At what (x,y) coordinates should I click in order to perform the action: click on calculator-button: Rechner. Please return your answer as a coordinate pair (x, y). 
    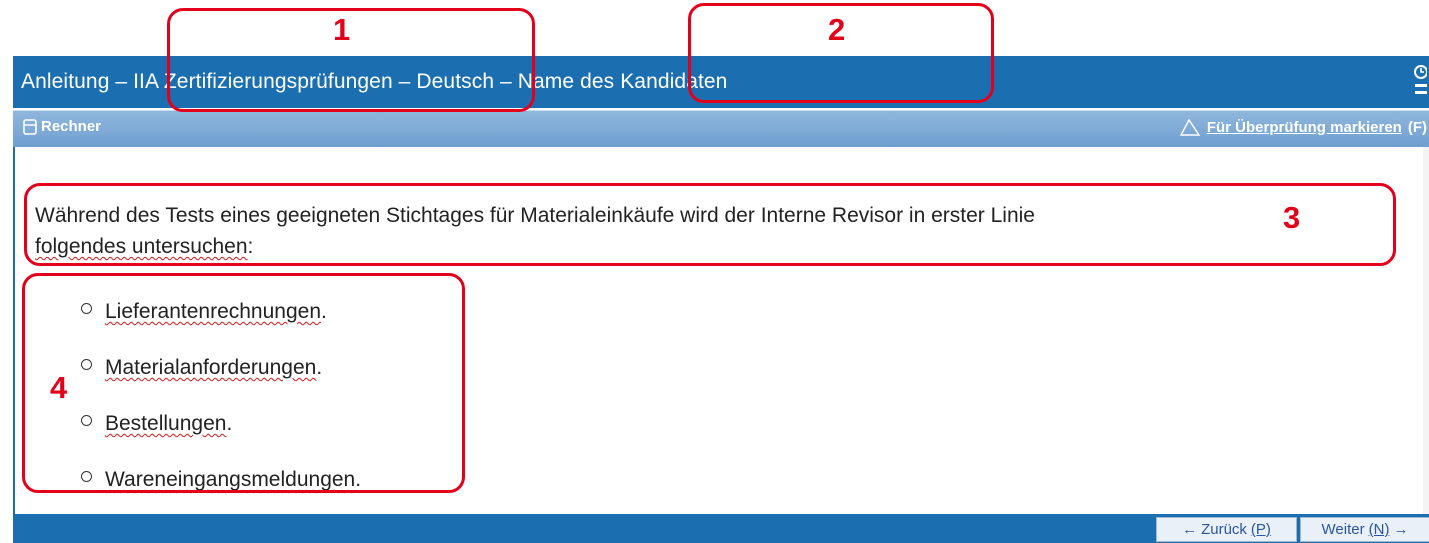
    Looking at the image, I should click on (62, 126).